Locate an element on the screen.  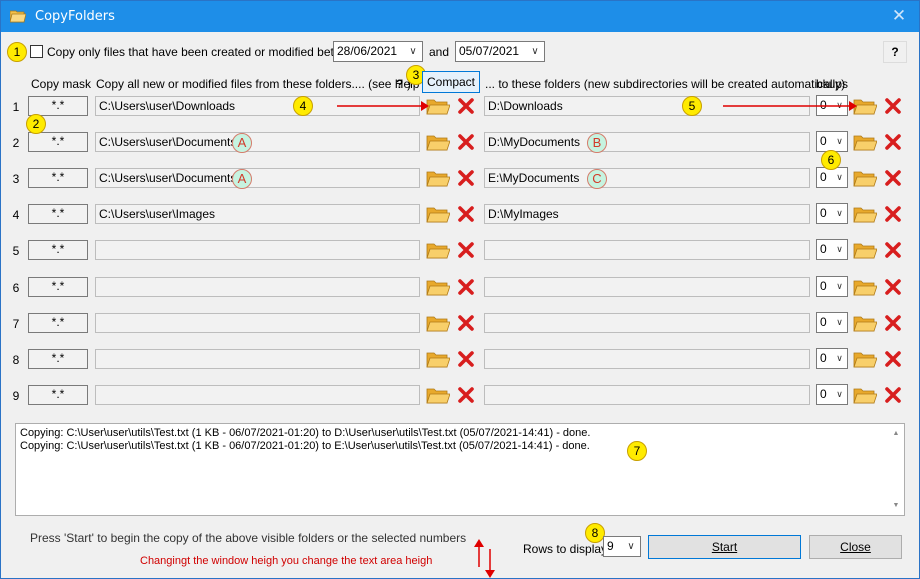
row-number: 8 is located at coordinates (16, 360).